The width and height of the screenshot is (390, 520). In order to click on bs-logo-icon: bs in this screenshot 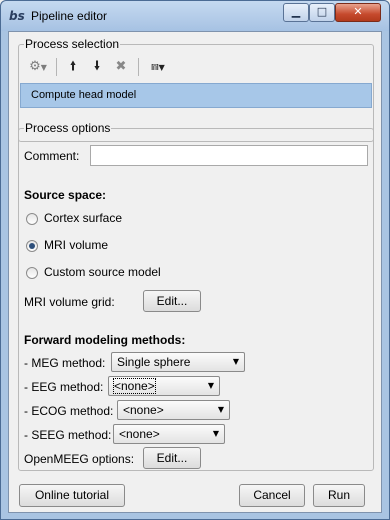, I will do `click(17, 16)`.